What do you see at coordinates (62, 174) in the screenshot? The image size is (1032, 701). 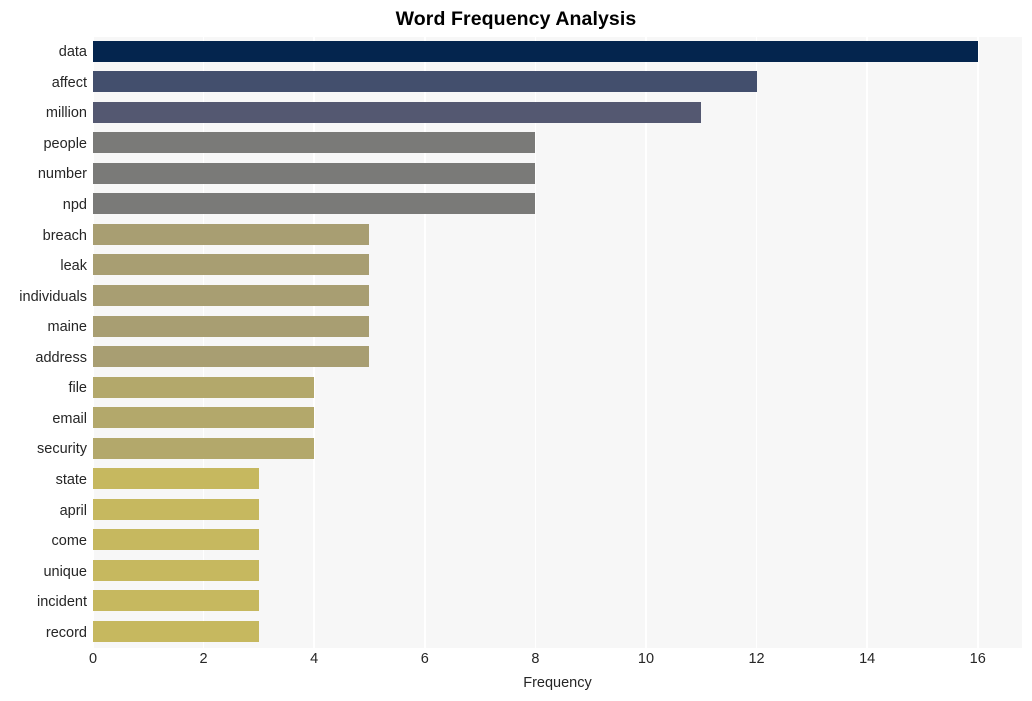 I see `y-tick-label-number: number` at bounding box center [62, 174].